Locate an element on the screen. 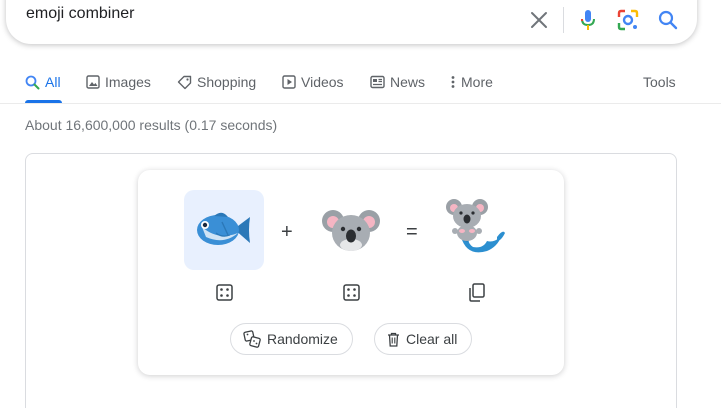  koala-mermaid-emoji is located at coordinates (475, 226).